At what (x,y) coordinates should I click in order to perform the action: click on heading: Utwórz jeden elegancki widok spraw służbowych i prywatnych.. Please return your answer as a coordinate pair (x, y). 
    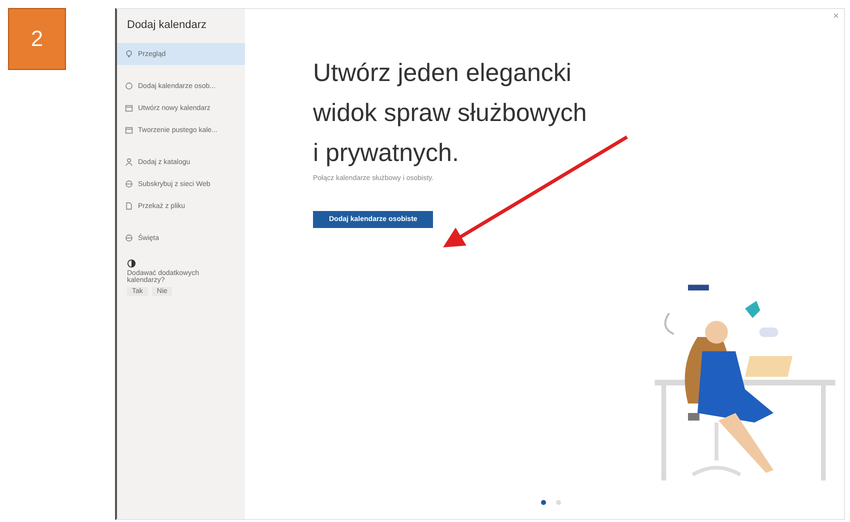
    Looking at the image, I should click on (450, 113).